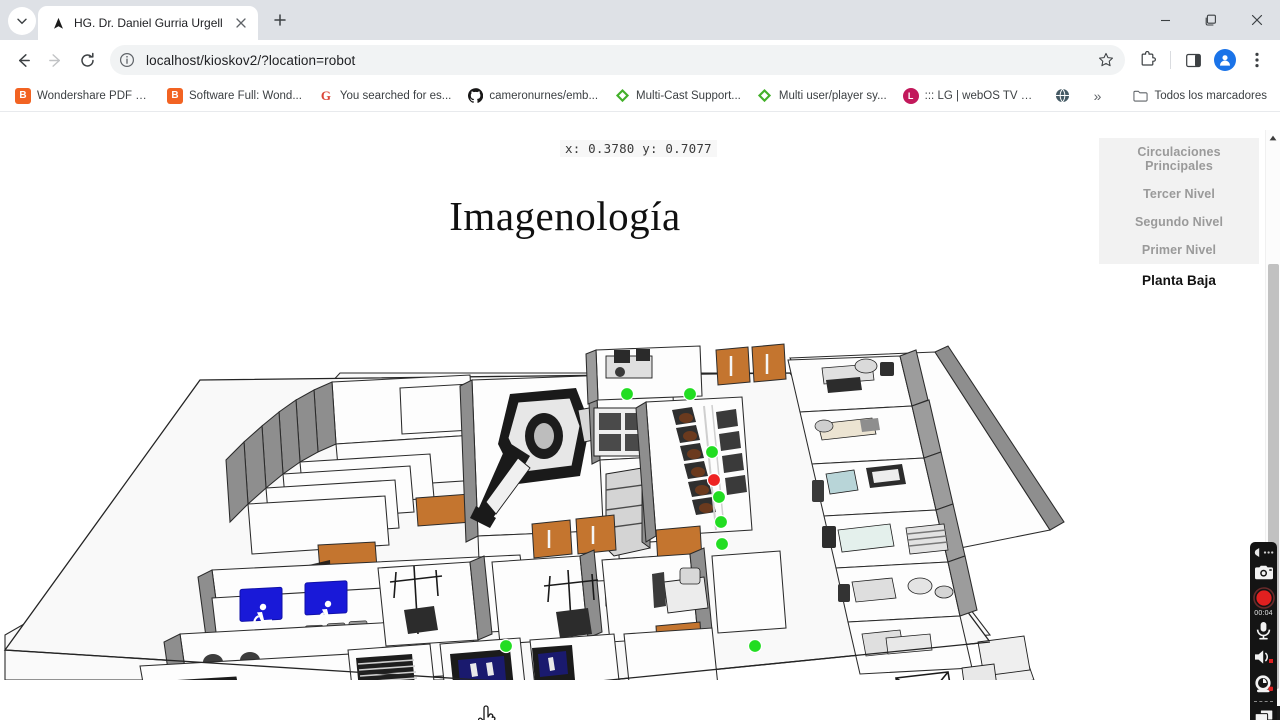 The image size is (1280, 720). Describe the element at coordinates (1179, 280) in the screenshot. I see `level-item-planta-baja: Planta Baja` at that location.